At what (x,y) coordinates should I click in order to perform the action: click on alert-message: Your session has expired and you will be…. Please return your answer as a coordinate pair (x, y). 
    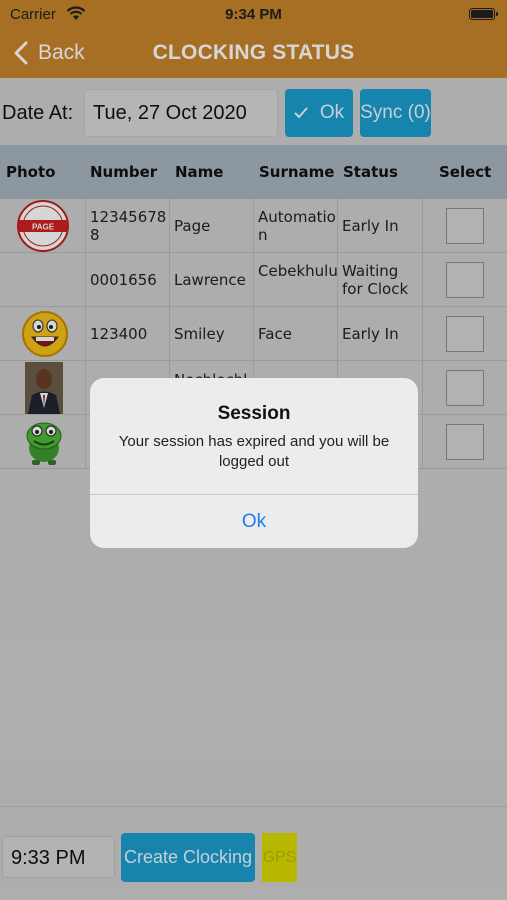
    Looking at the image, I should click on (254, 451).